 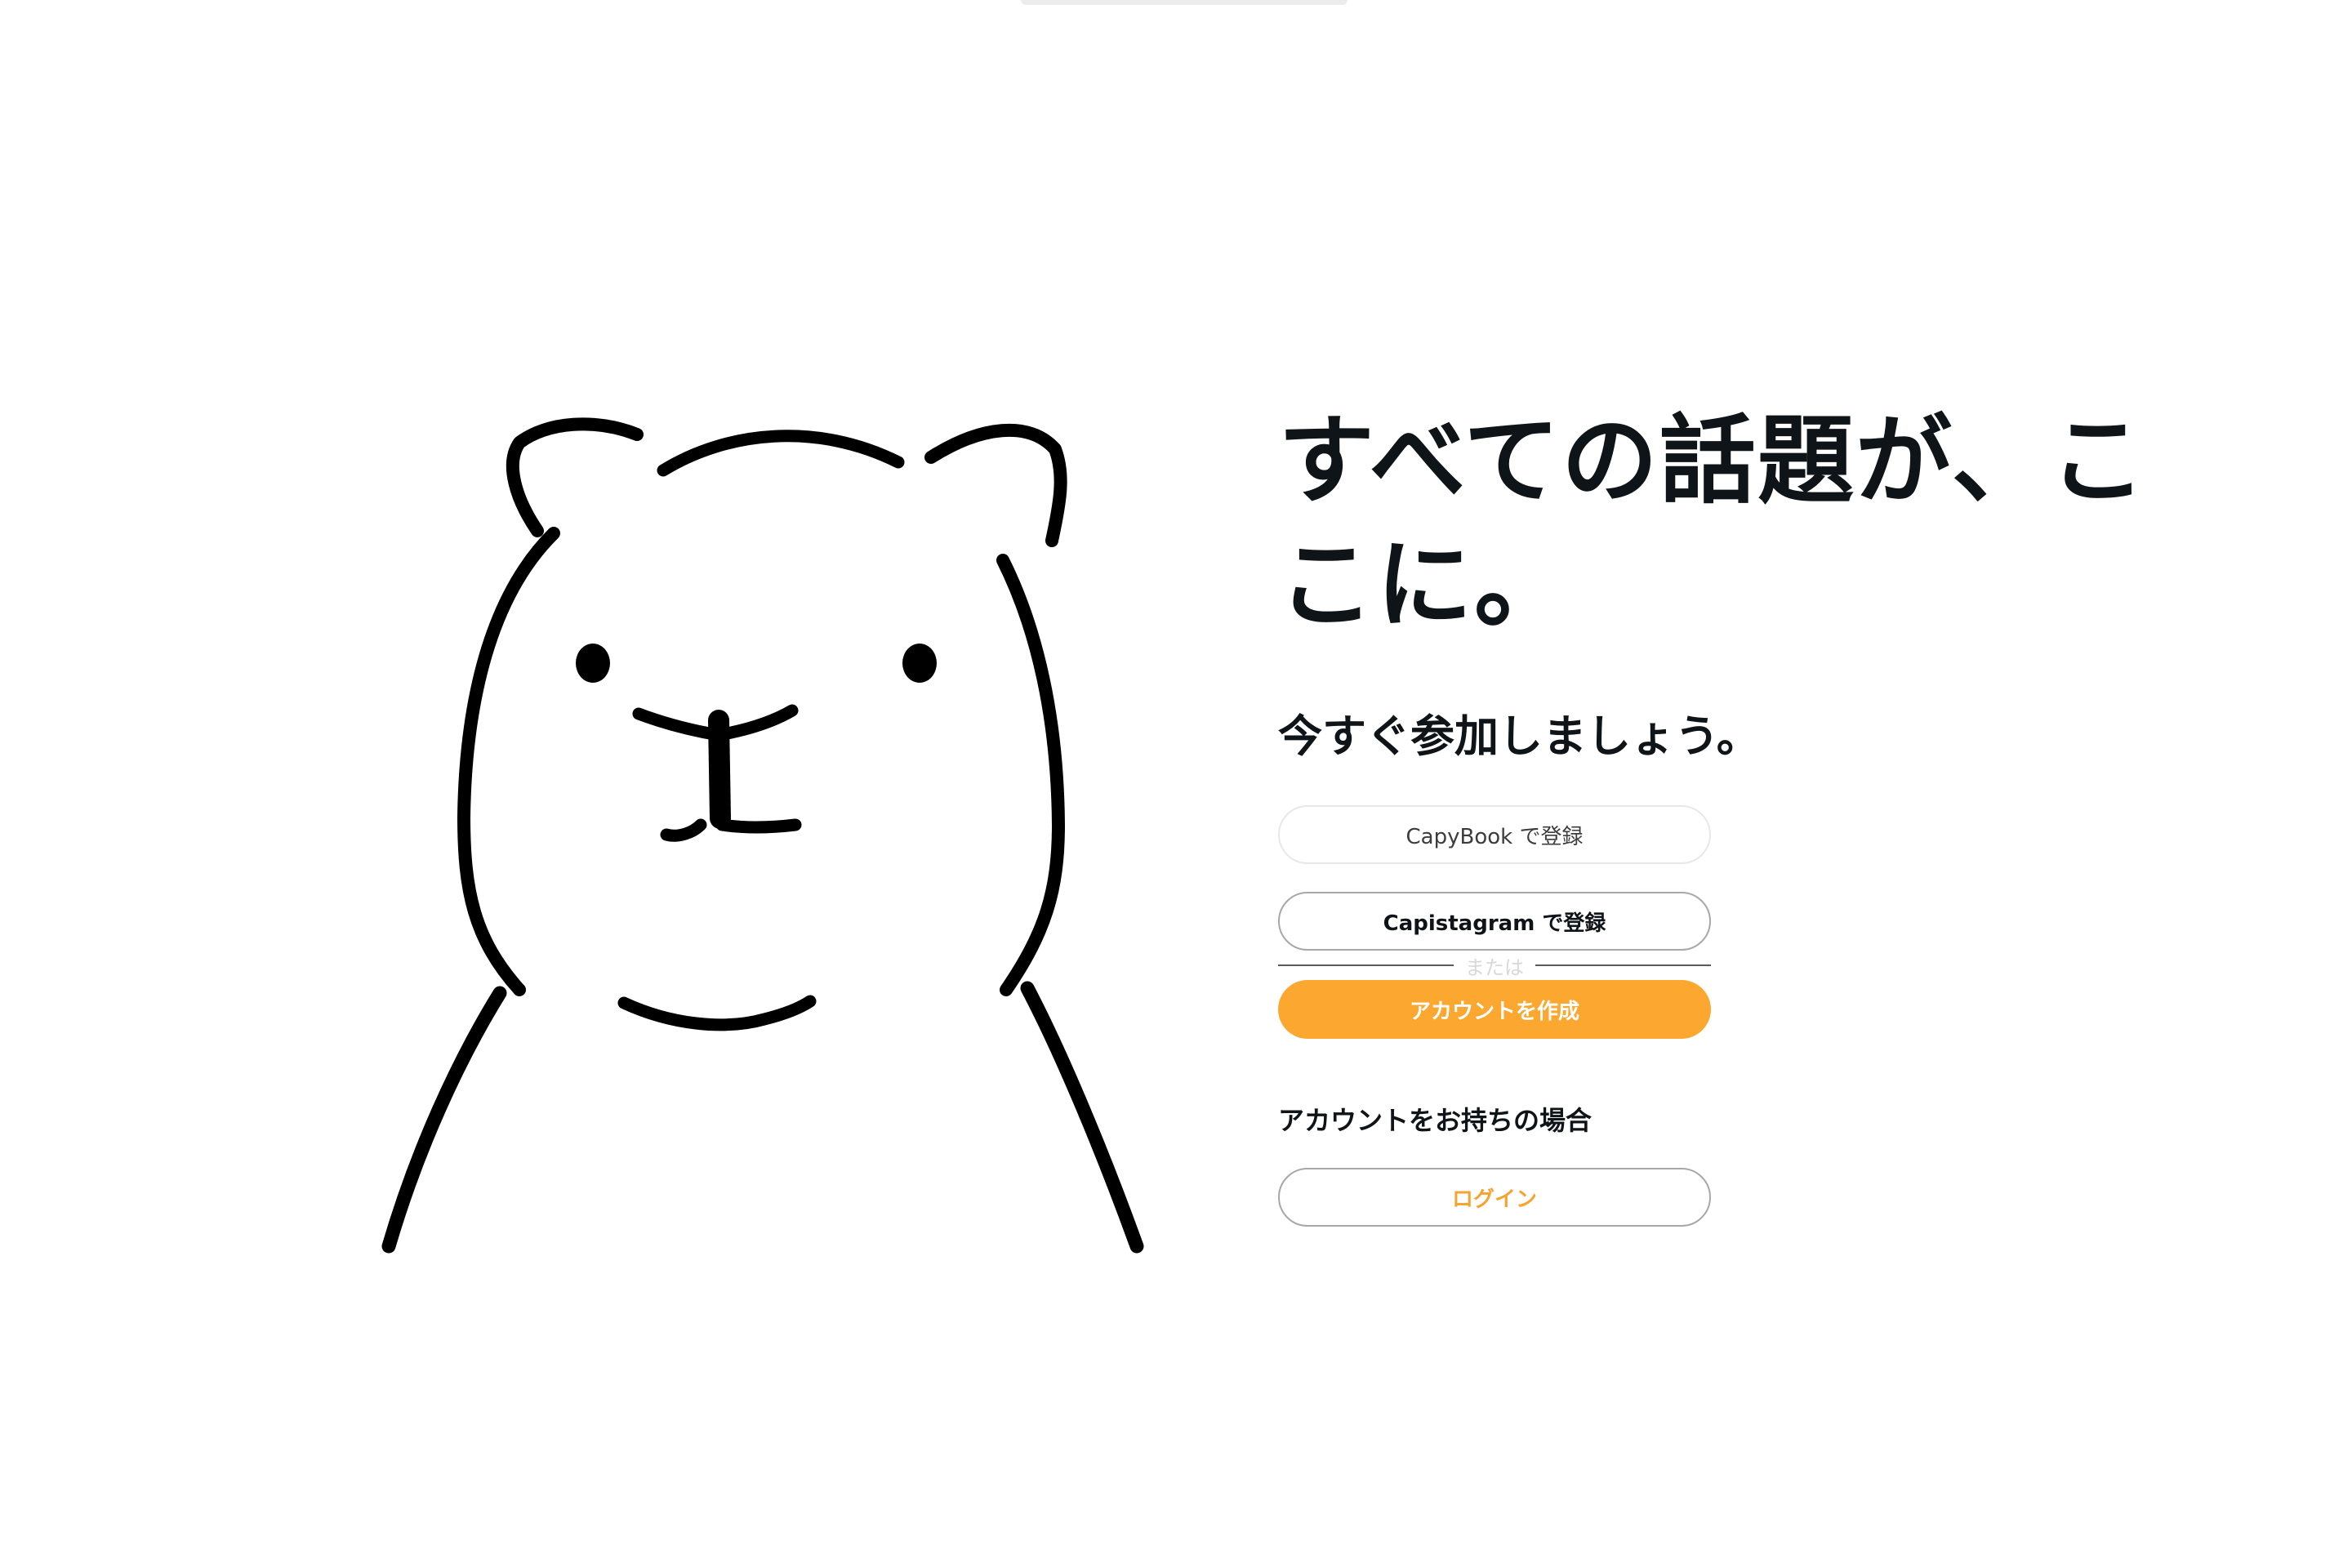 I want to click on login-button: ログイン, so click(x=1494, y=1197).